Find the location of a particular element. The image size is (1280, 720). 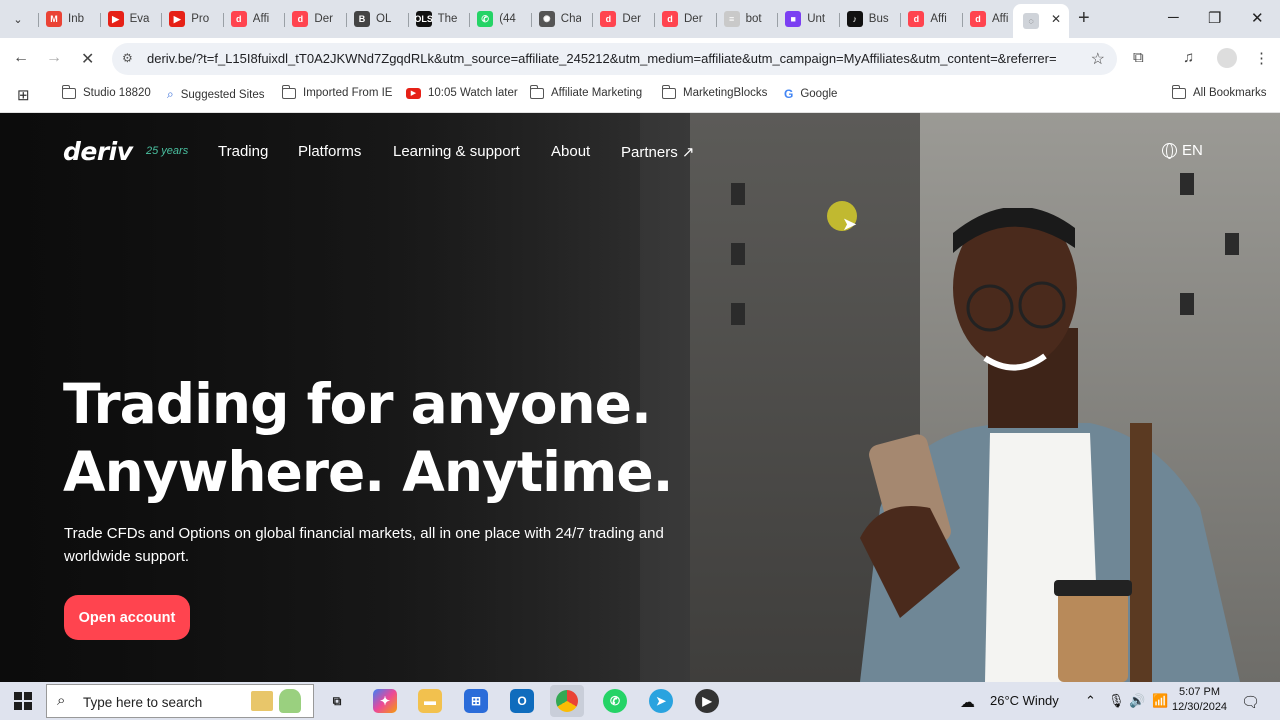

back-icon: ← is located at coordinates (21, 58).